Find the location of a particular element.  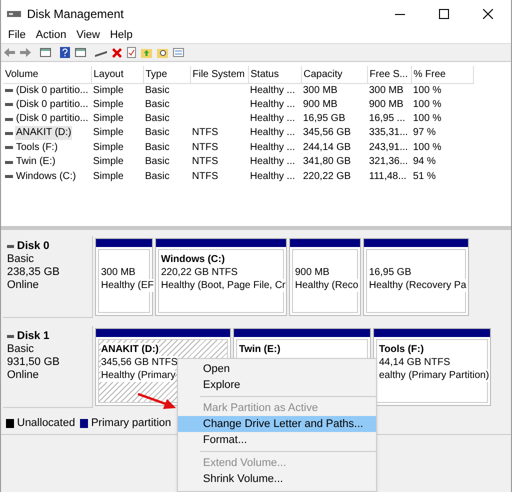

partition-info: 16,95 GB is located at coordinates (390, 272).